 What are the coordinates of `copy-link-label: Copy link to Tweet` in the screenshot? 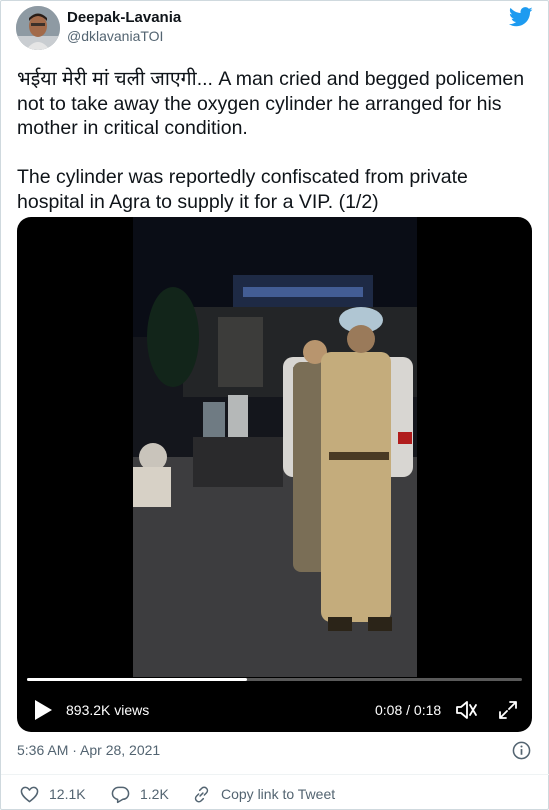 It's located at (278, 793).